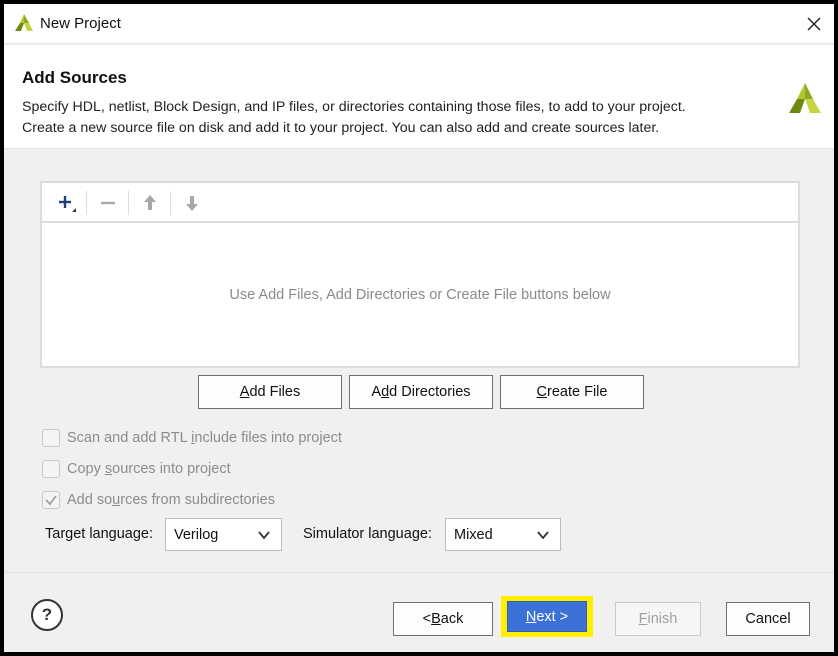  Describe the element at coordinates (427, 619) in the screenshot. I see `back-label-pre: <` at that location.